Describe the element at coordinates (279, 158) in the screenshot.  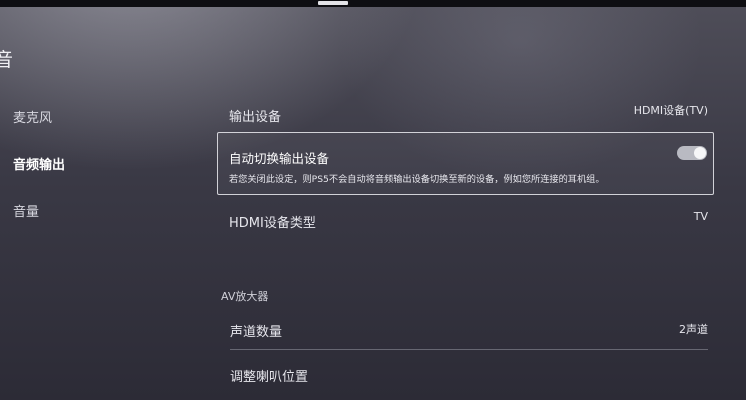
I see `auto-switch-label: 自动切换输出设备` at that location.